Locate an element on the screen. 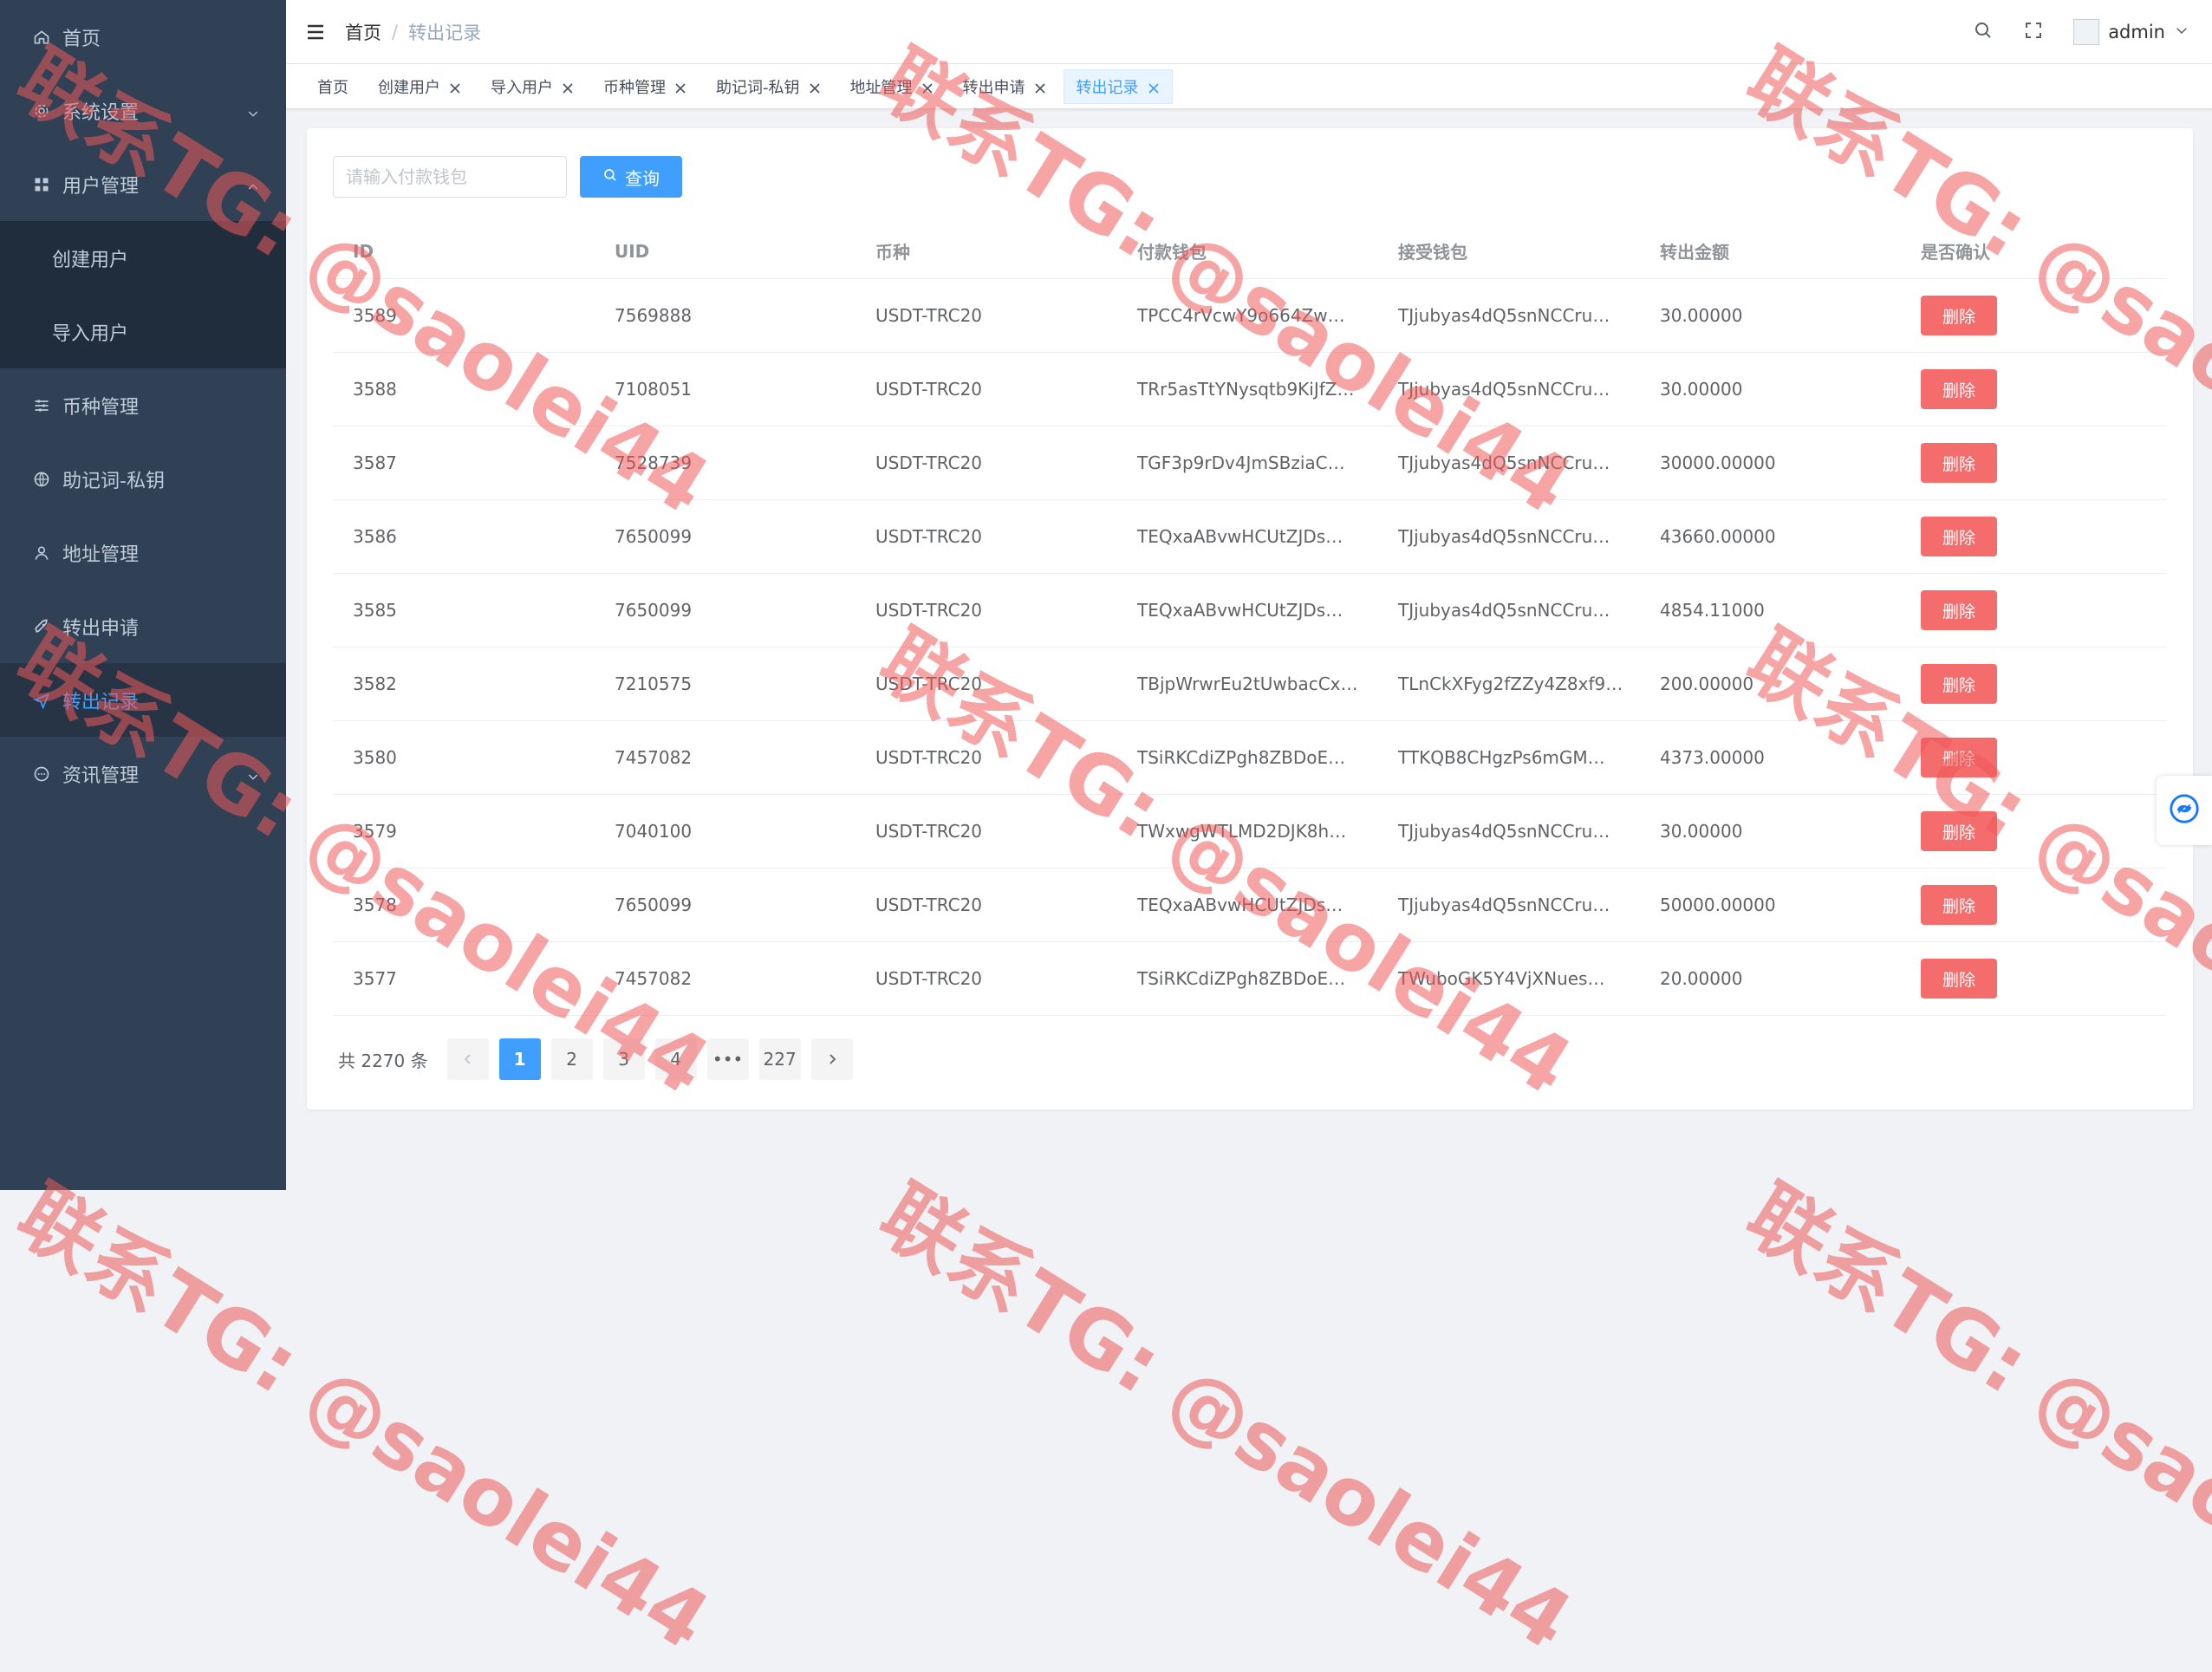 This screenshot has height=1672, width=2212. table-cell: 7650099 is located at coordinates (654, 610).